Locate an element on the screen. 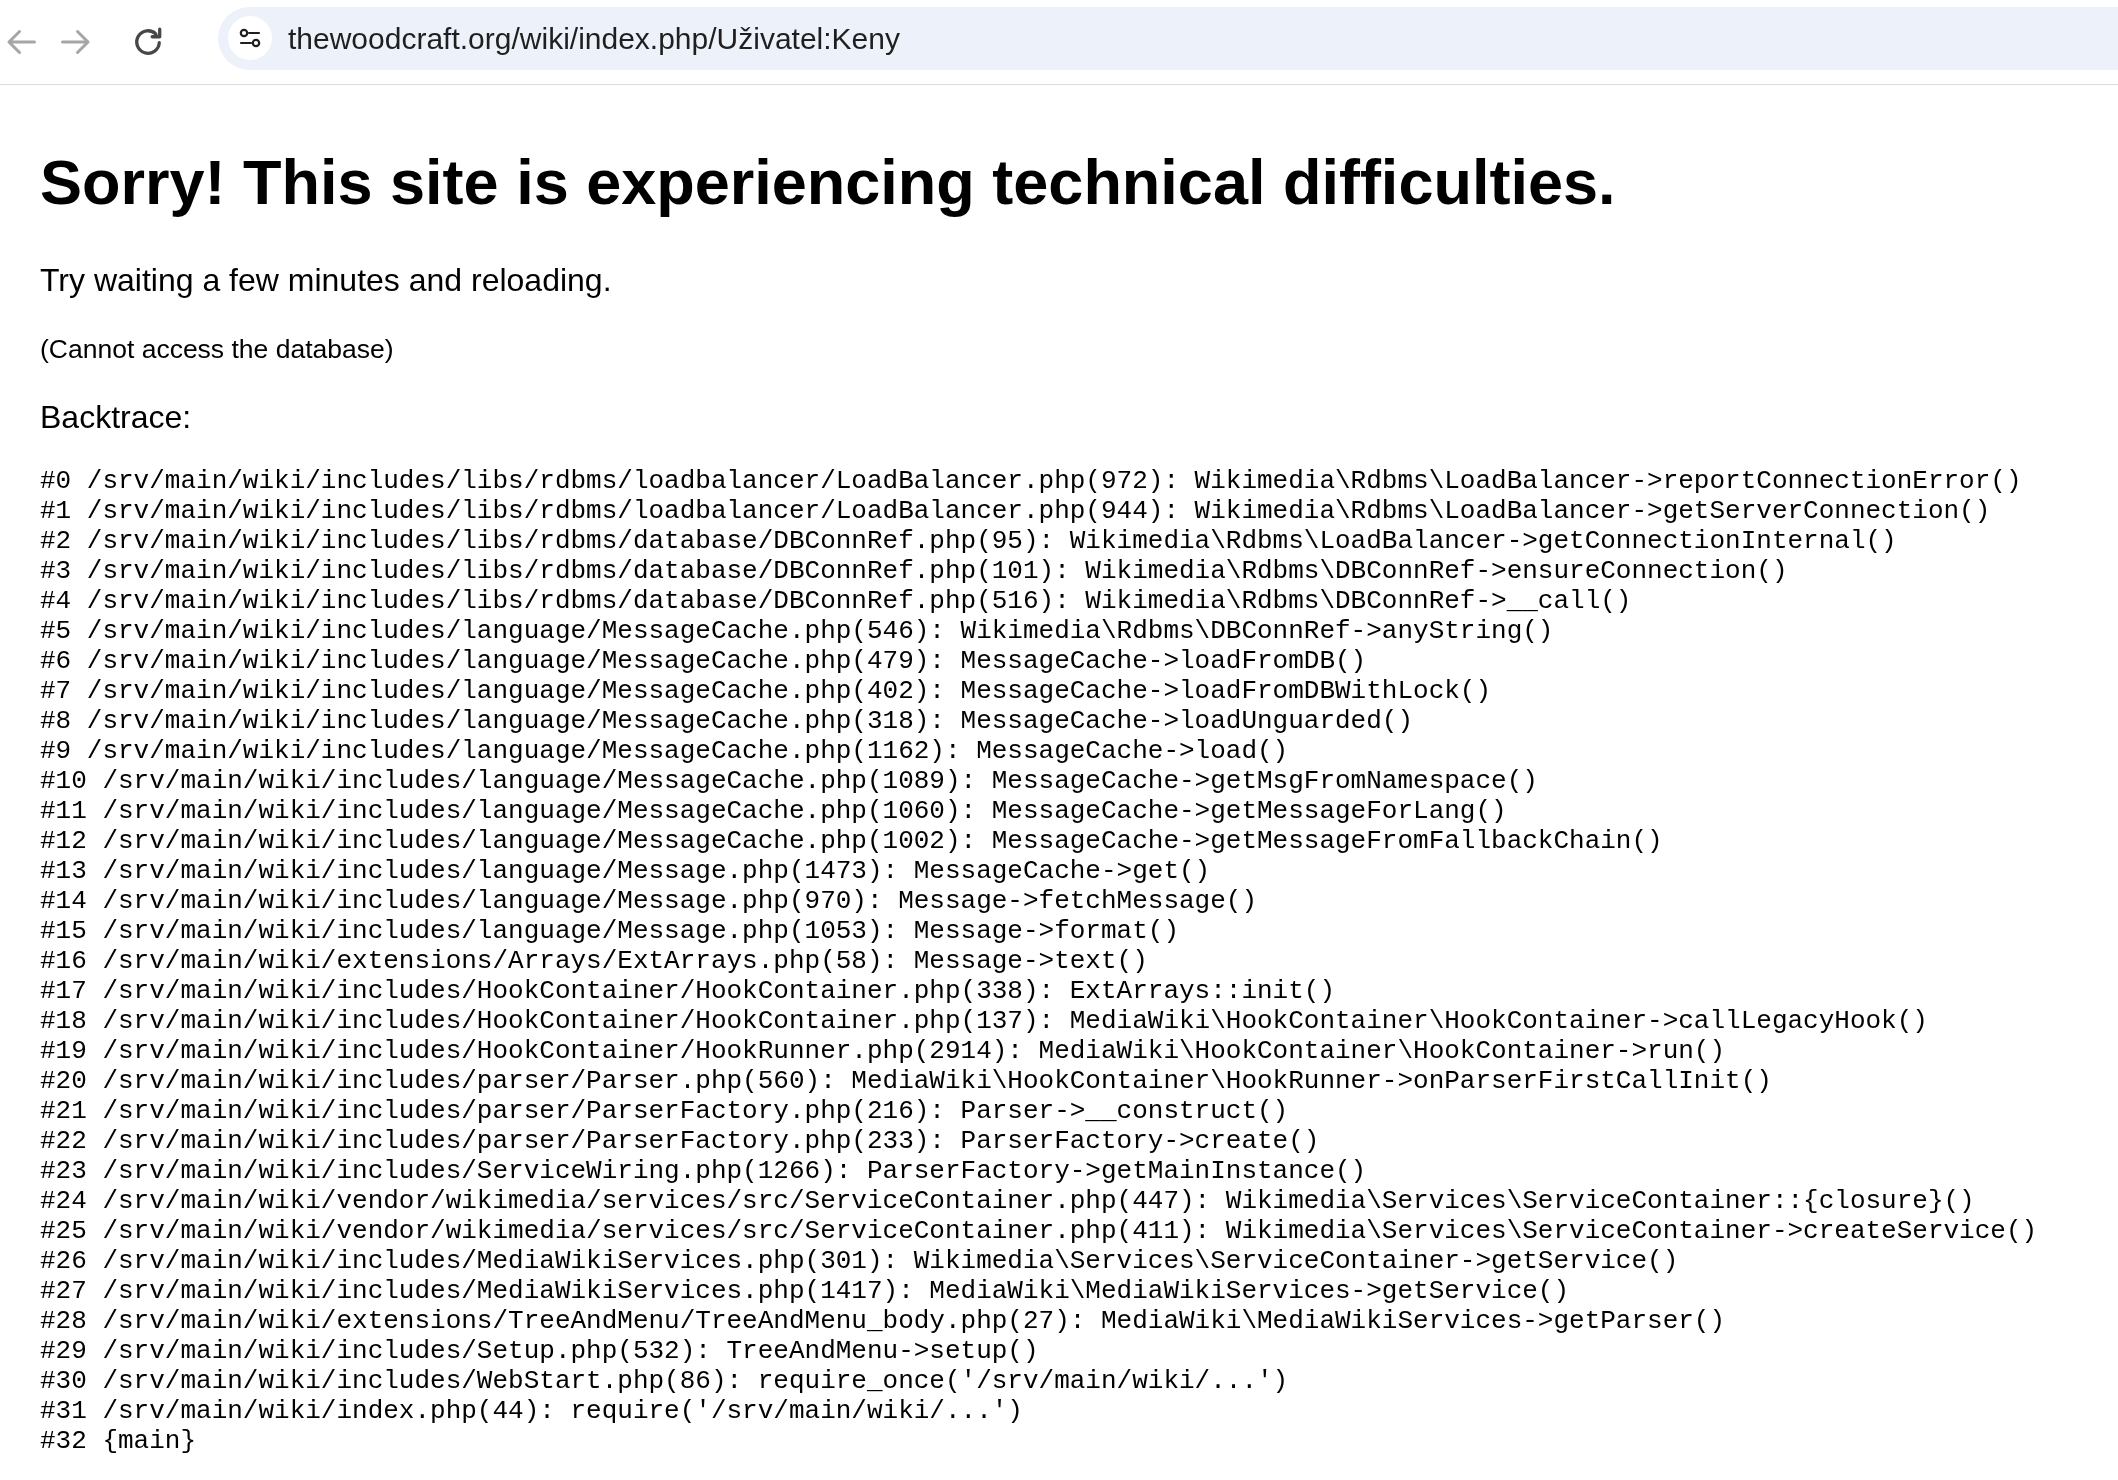 This screenshot has height=1480, width=2118. backtrace-line: #2 /srv/main/wiki/includes/libs/rdbms/database/DBConnRef.php(95): Wikimedia\Rdbms\LoadBalancer->getConnectionInternal() is located at coordinates (968, 541).